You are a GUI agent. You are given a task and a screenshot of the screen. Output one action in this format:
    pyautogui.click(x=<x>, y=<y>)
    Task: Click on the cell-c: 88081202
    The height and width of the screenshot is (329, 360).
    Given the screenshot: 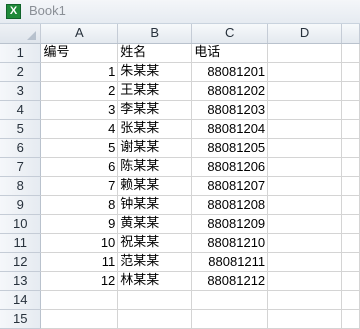 What is the action you would take?
    pyautogui.click(x=230, y=91)
    